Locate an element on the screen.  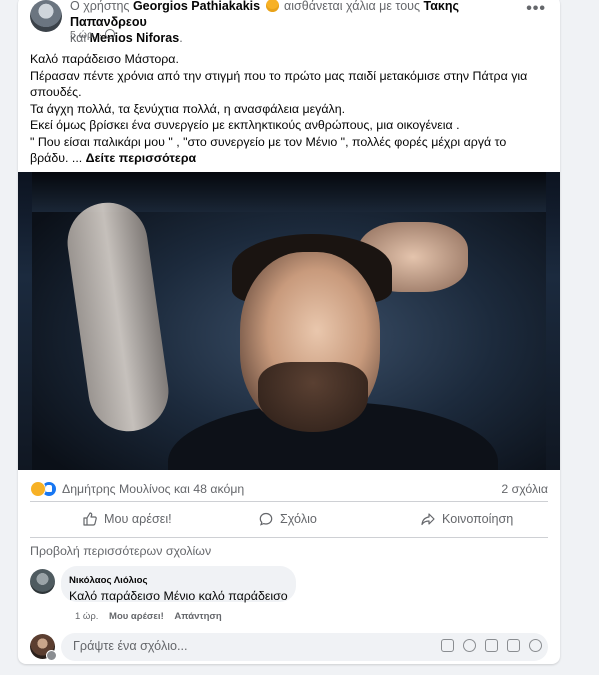
share-icon is located at coordinates (428, 519).